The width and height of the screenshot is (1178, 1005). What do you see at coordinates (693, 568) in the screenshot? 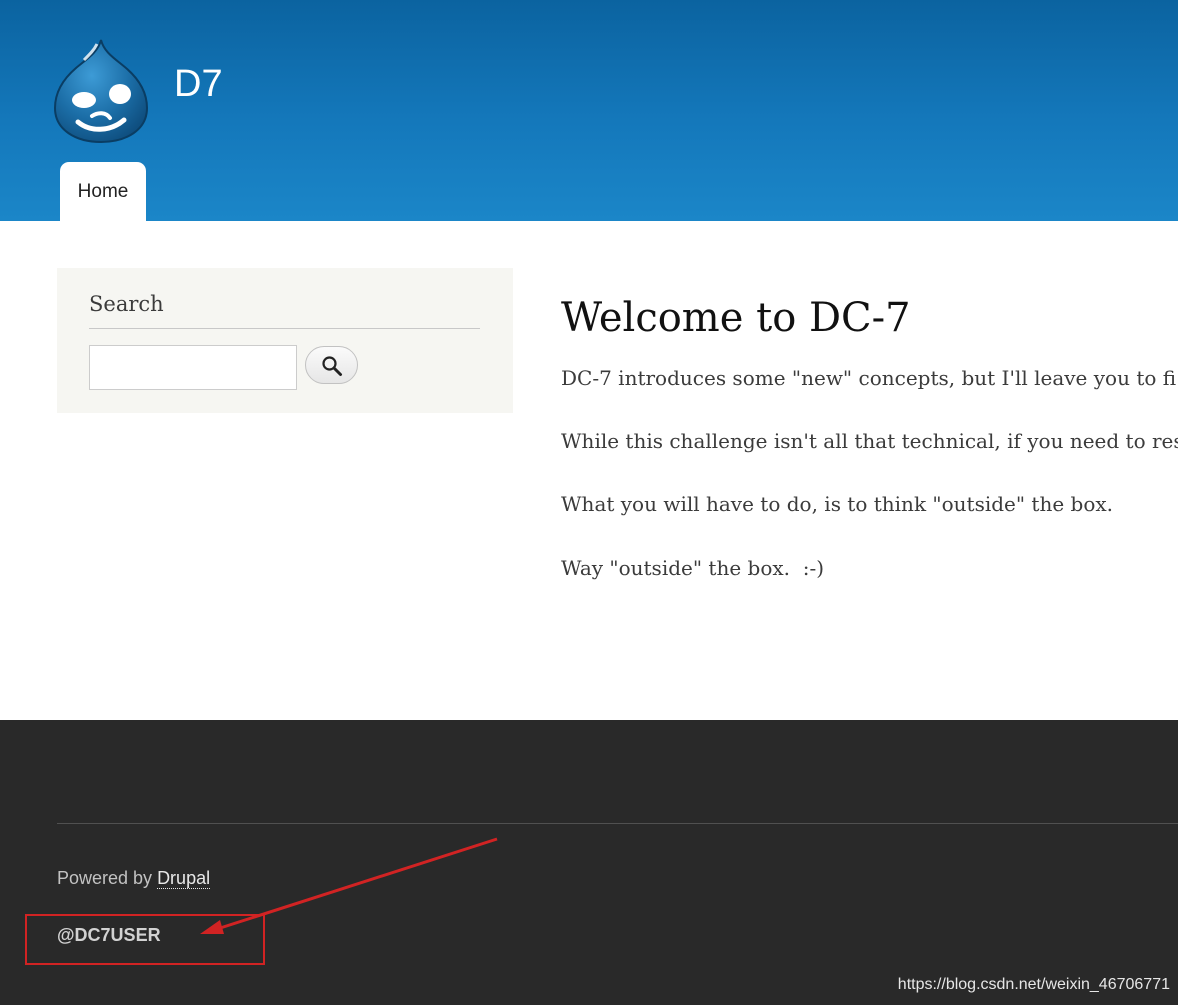
I see `content-paragraph: Way "outside" the box. :-)` at bounding box center [693, 568].